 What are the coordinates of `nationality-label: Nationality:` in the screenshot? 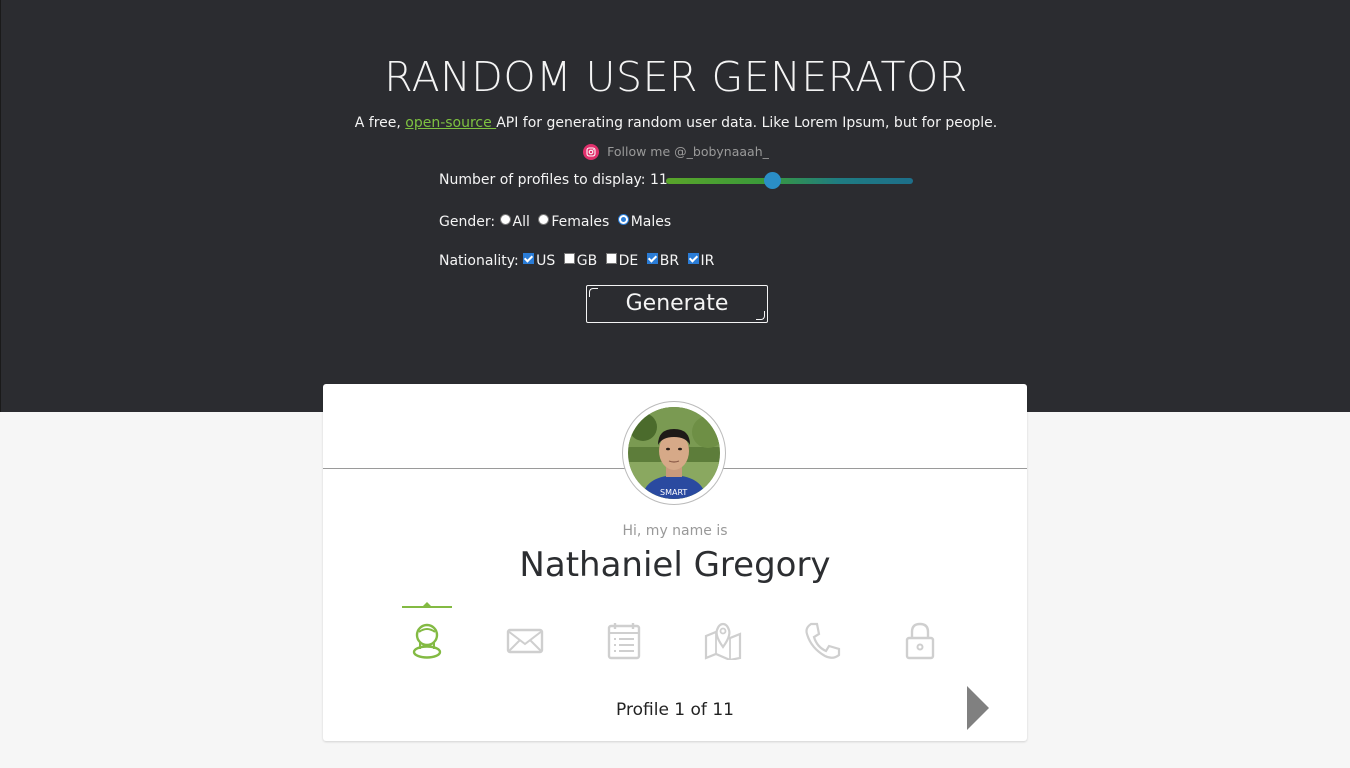 It's located at (479, 261).